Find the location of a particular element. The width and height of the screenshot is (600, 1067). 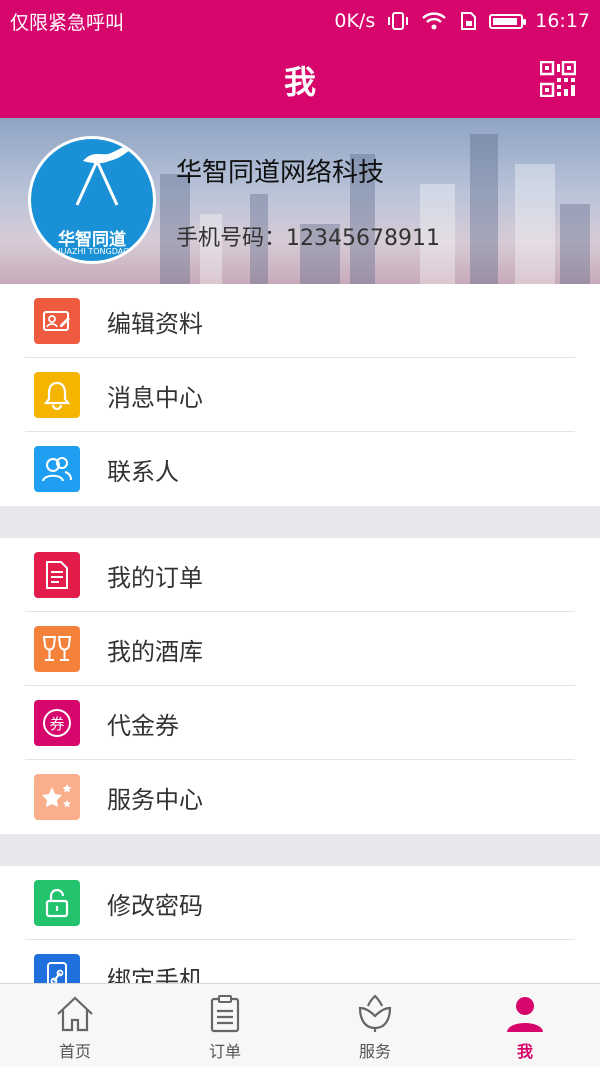

phone-number: 手机号码：12345678911 is located at coordinates (308, 238).